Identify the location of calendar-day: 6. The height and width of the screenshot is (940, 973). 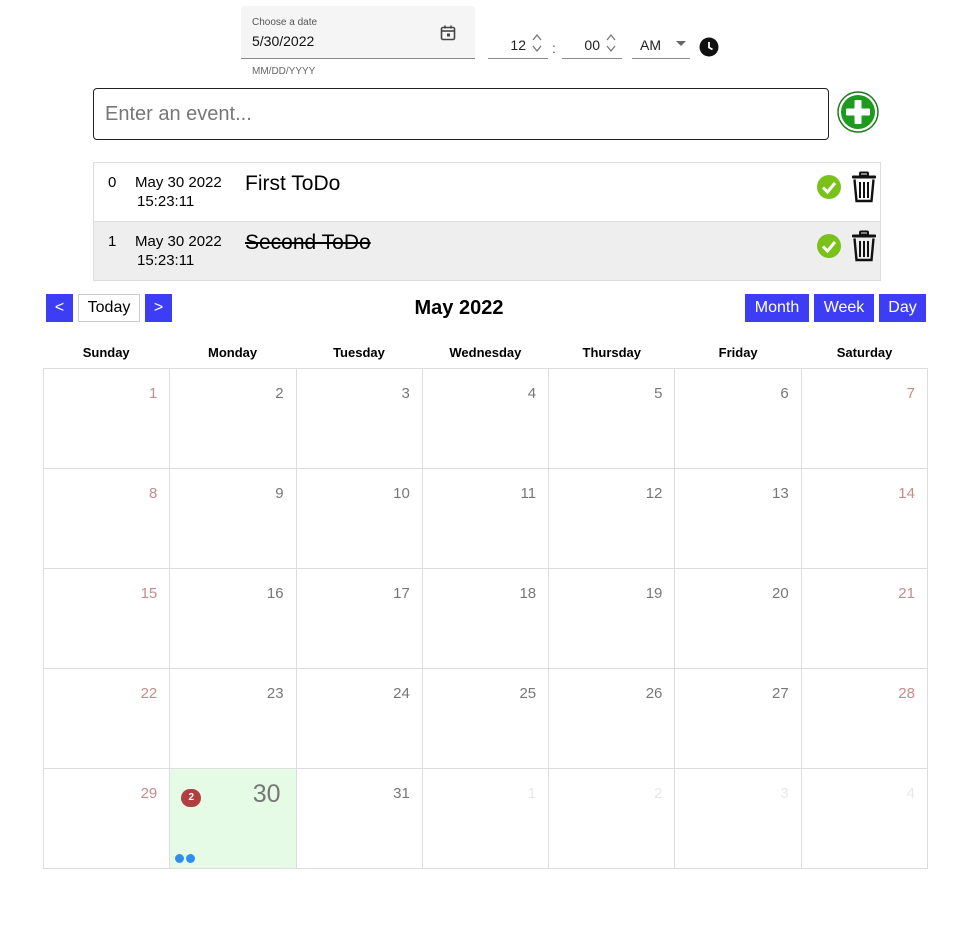
(738, 419).